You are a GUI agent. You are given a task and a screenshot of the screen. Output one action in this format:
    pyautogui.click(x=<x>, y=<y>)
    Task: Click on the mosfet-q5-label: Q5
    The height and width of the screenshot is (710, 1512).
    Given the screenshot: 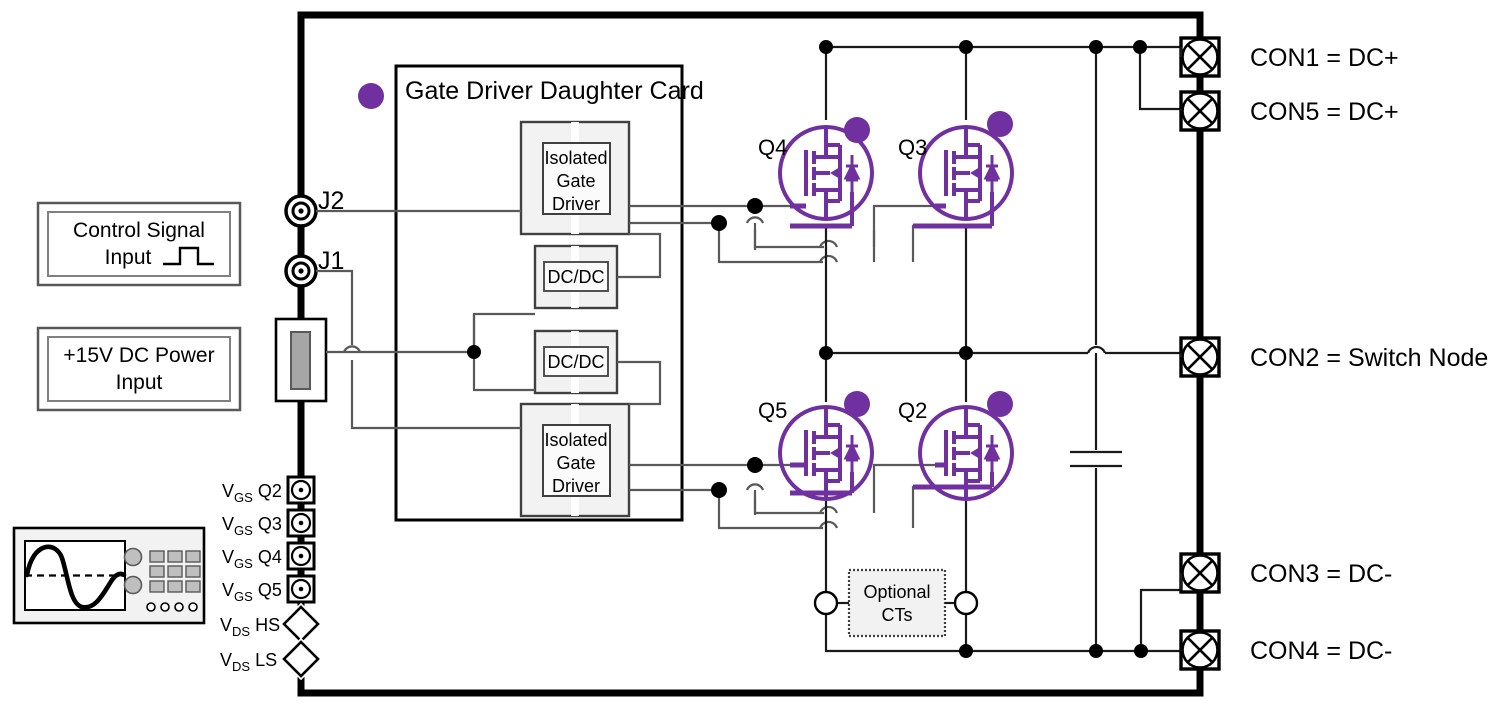 What is the action you would take?
    pyautogui.click(x=772, y=410)
    